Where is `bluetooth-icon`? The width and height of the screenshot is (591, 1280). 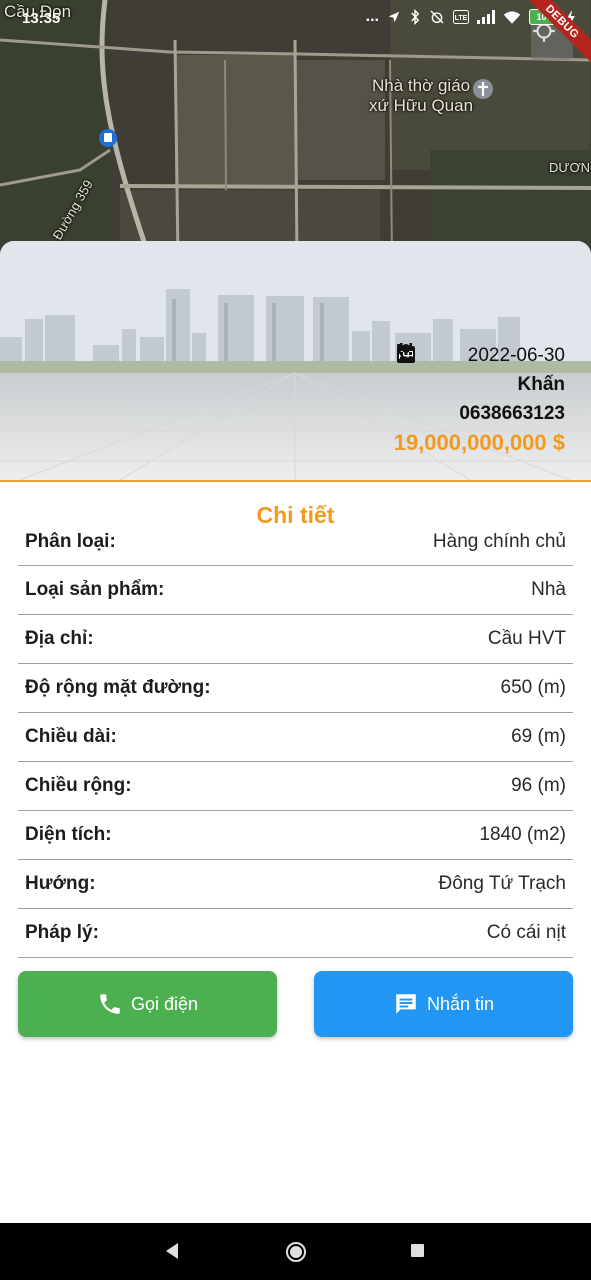 bluetooth-icon is located at coordinates (415, 17).